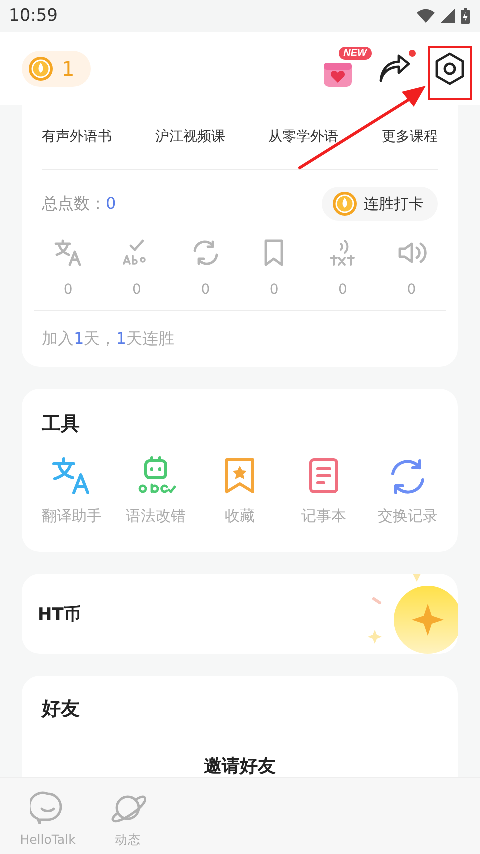 The image size is (480, 854). I want to click on checkin-button: 连胜打卡, so click(380, 204).